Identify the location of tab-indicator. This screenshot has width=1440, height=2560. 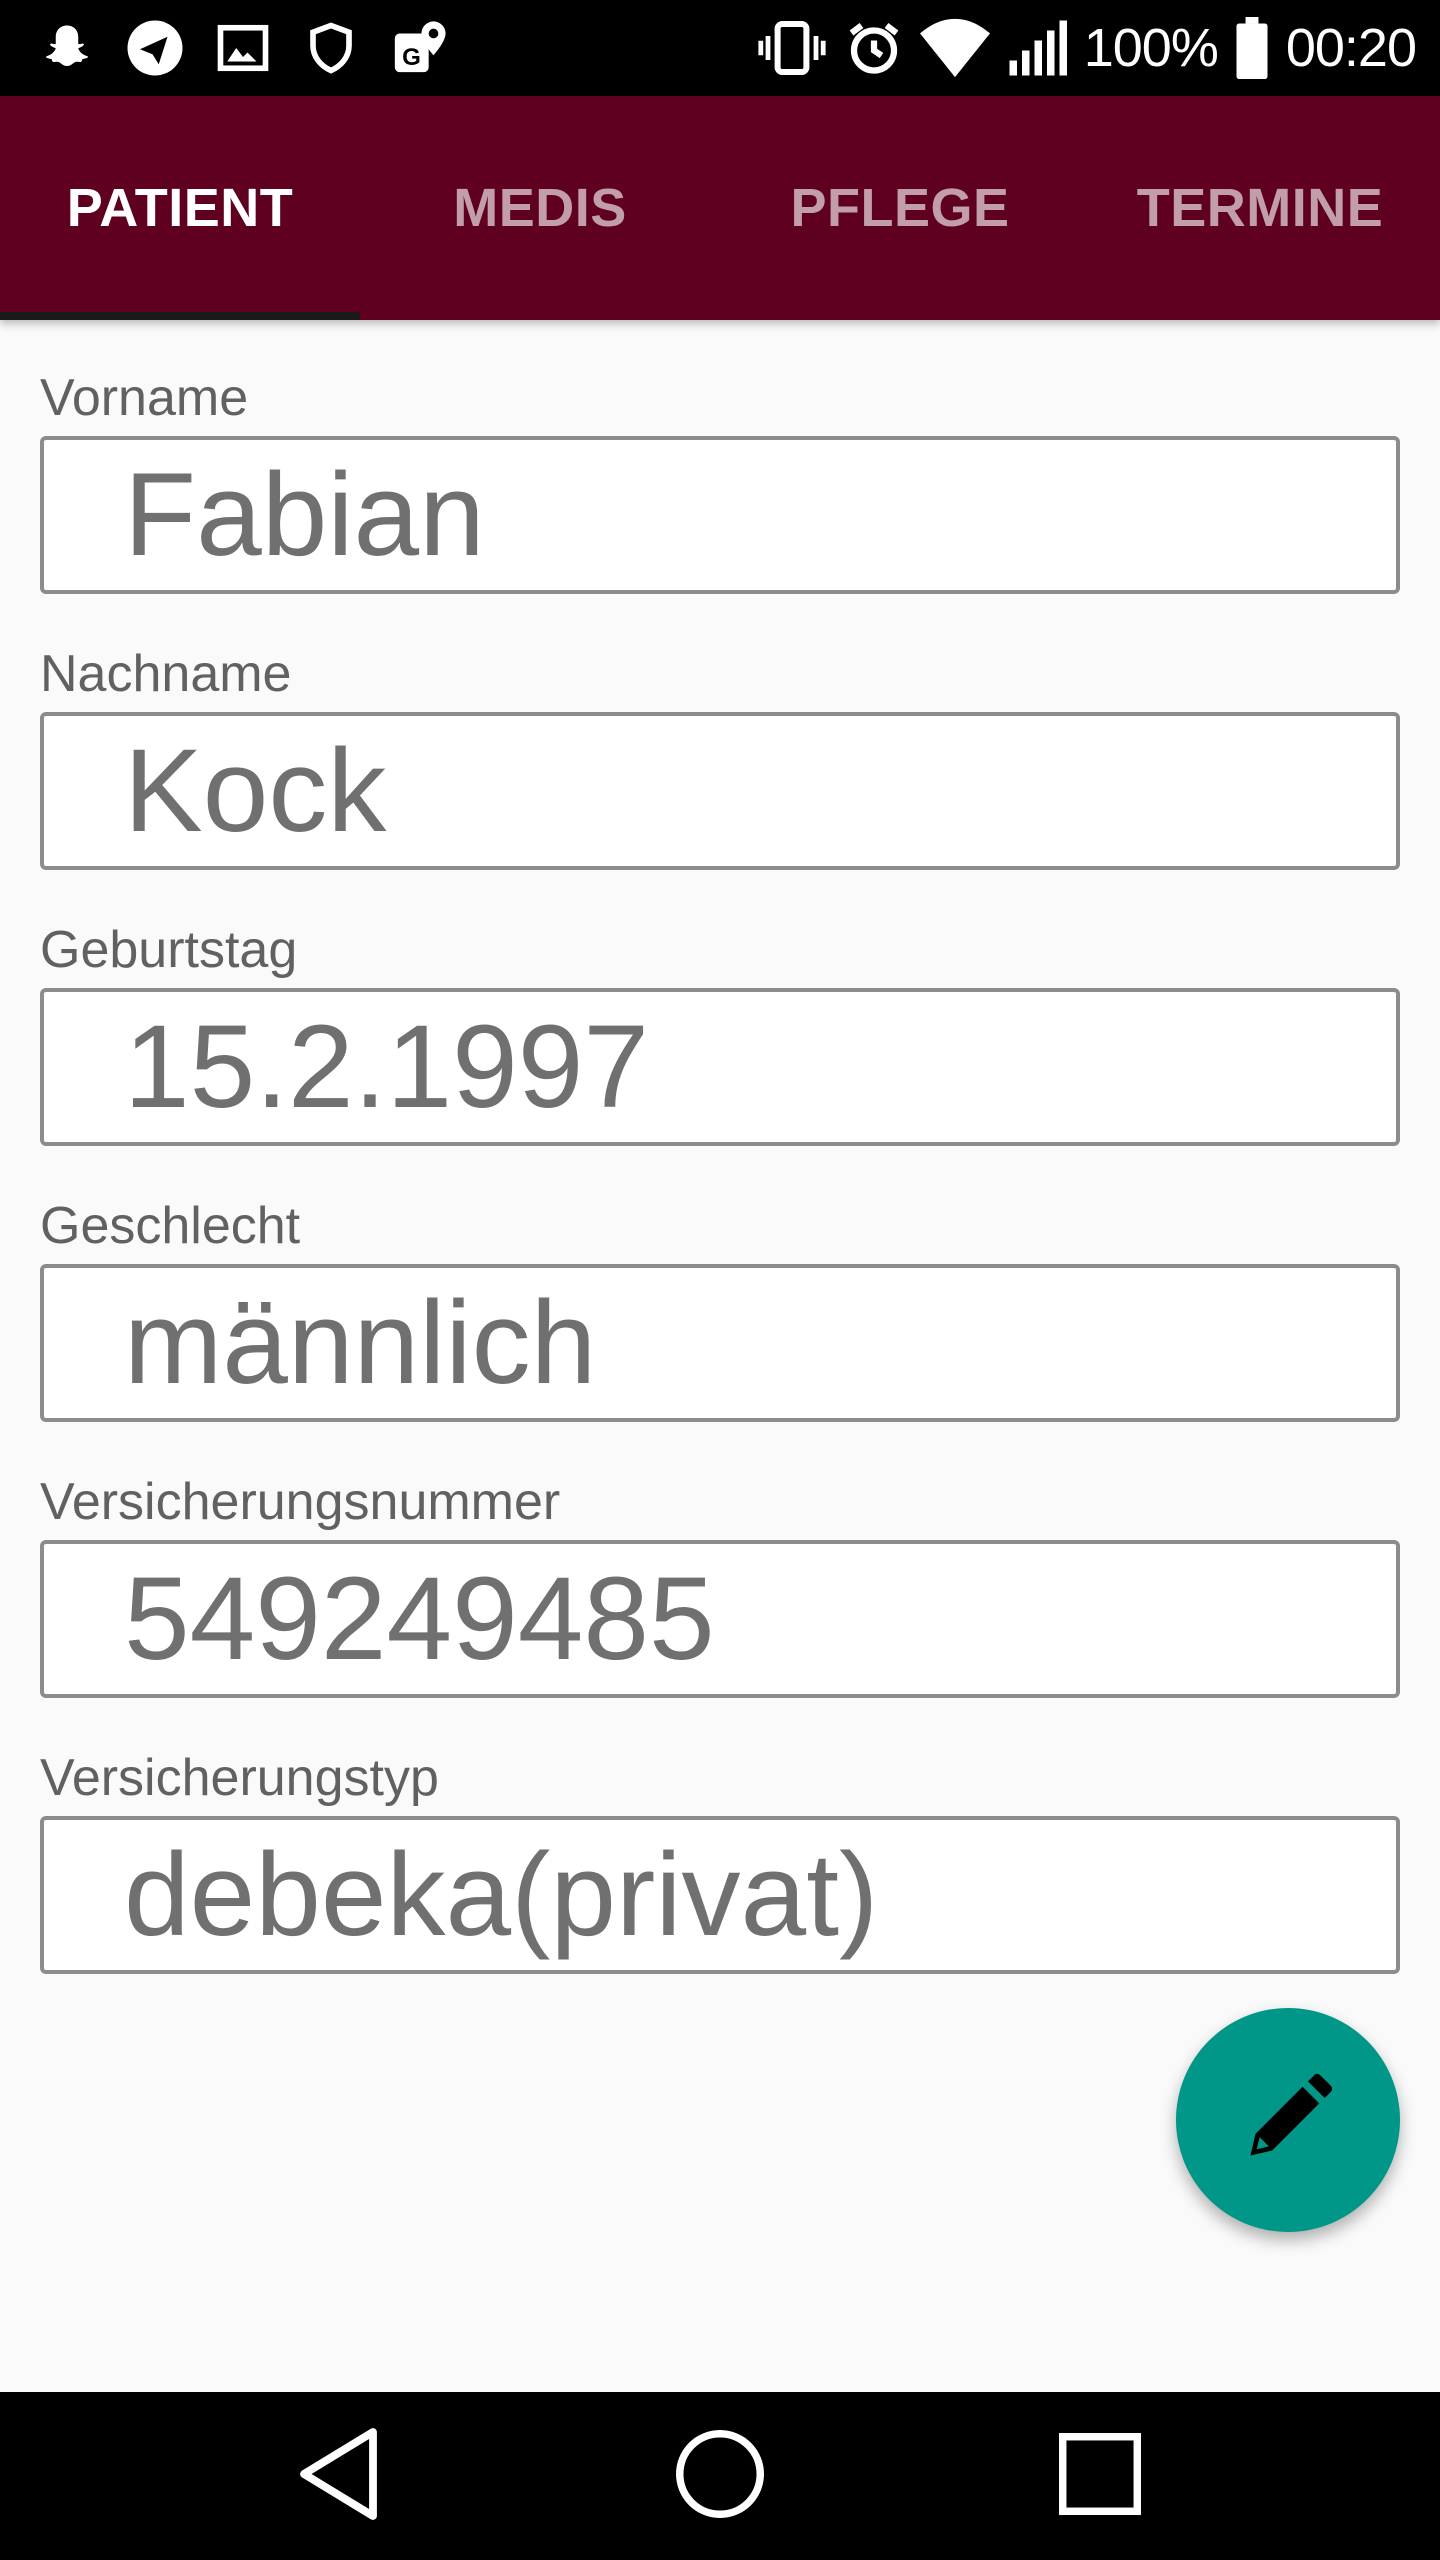
(180, 316).